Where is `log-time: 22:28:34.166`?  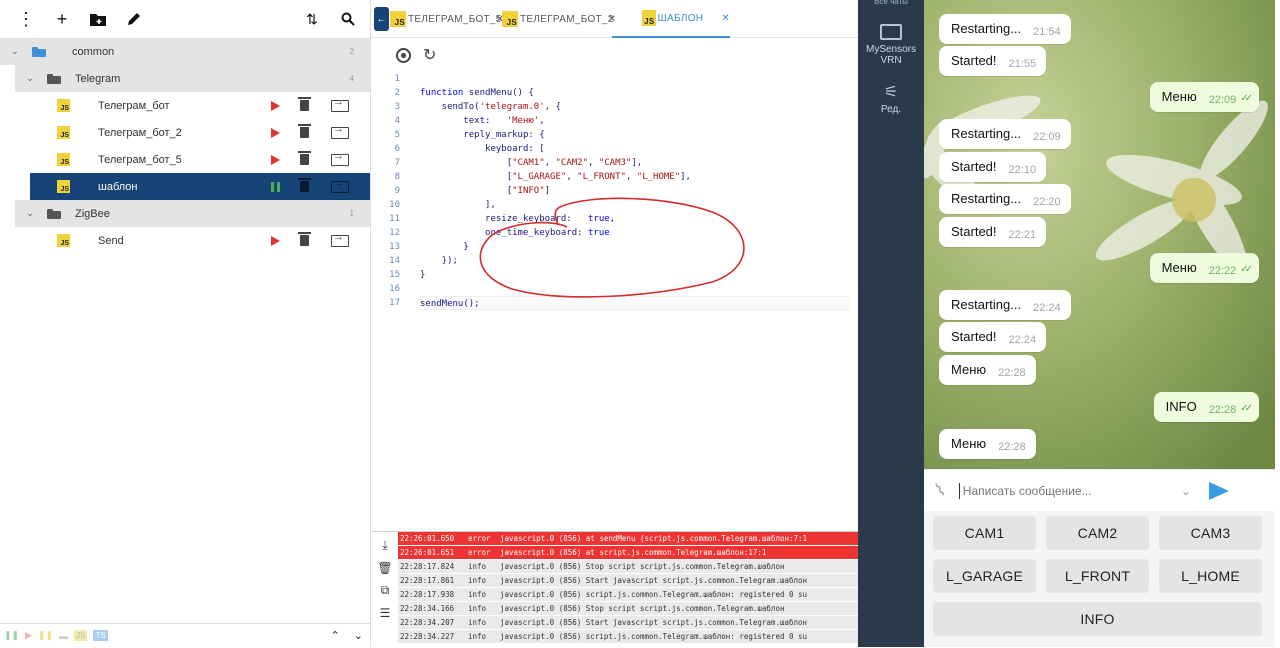
log-time: 22:28:34.166 is located at coordinates (427, 608).